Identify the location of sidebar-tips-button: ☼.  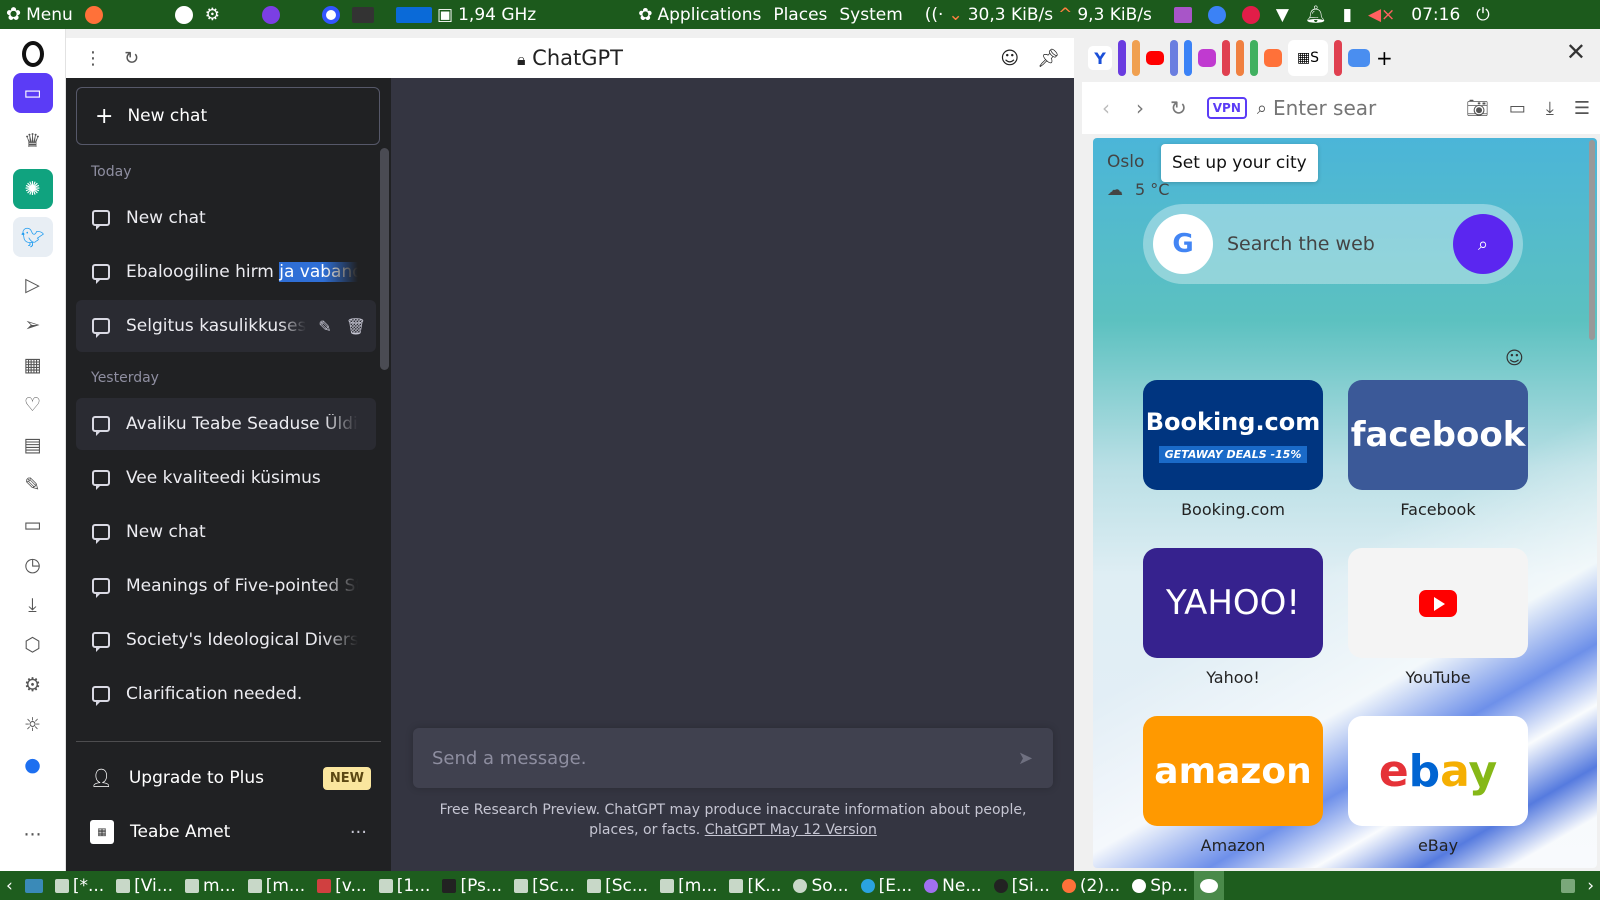
(33, 725).